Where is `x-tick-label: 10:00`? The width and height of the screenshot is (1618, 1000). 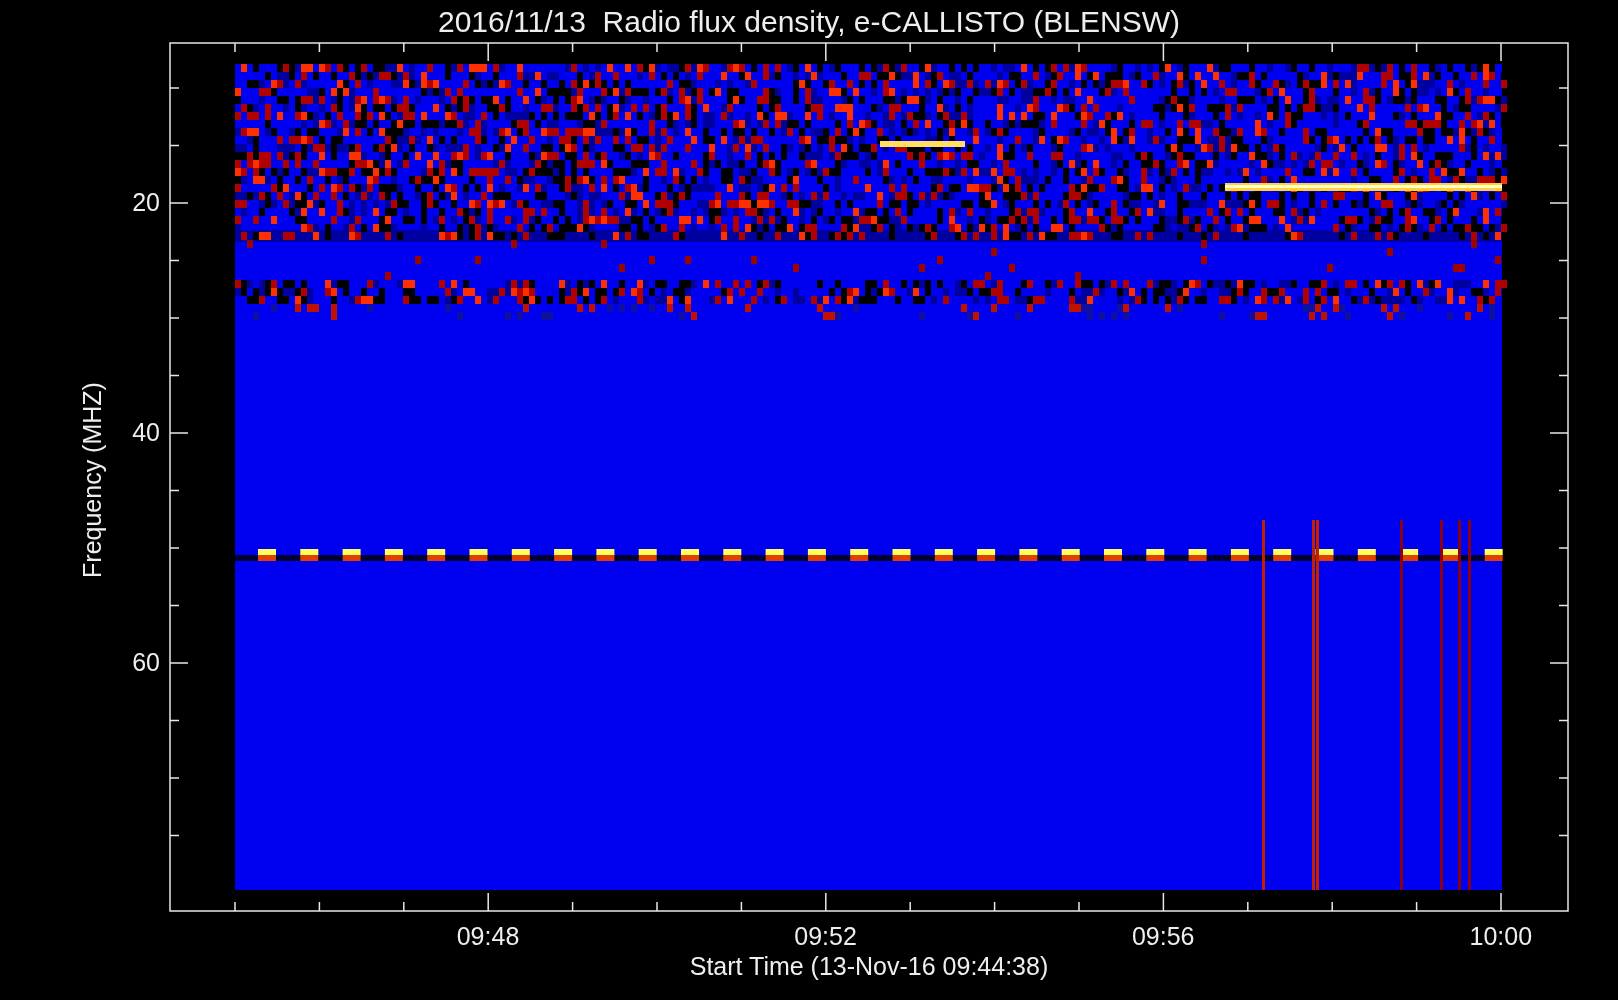
x-tick-label: 10:00 is located at coordinates (1501, 936).